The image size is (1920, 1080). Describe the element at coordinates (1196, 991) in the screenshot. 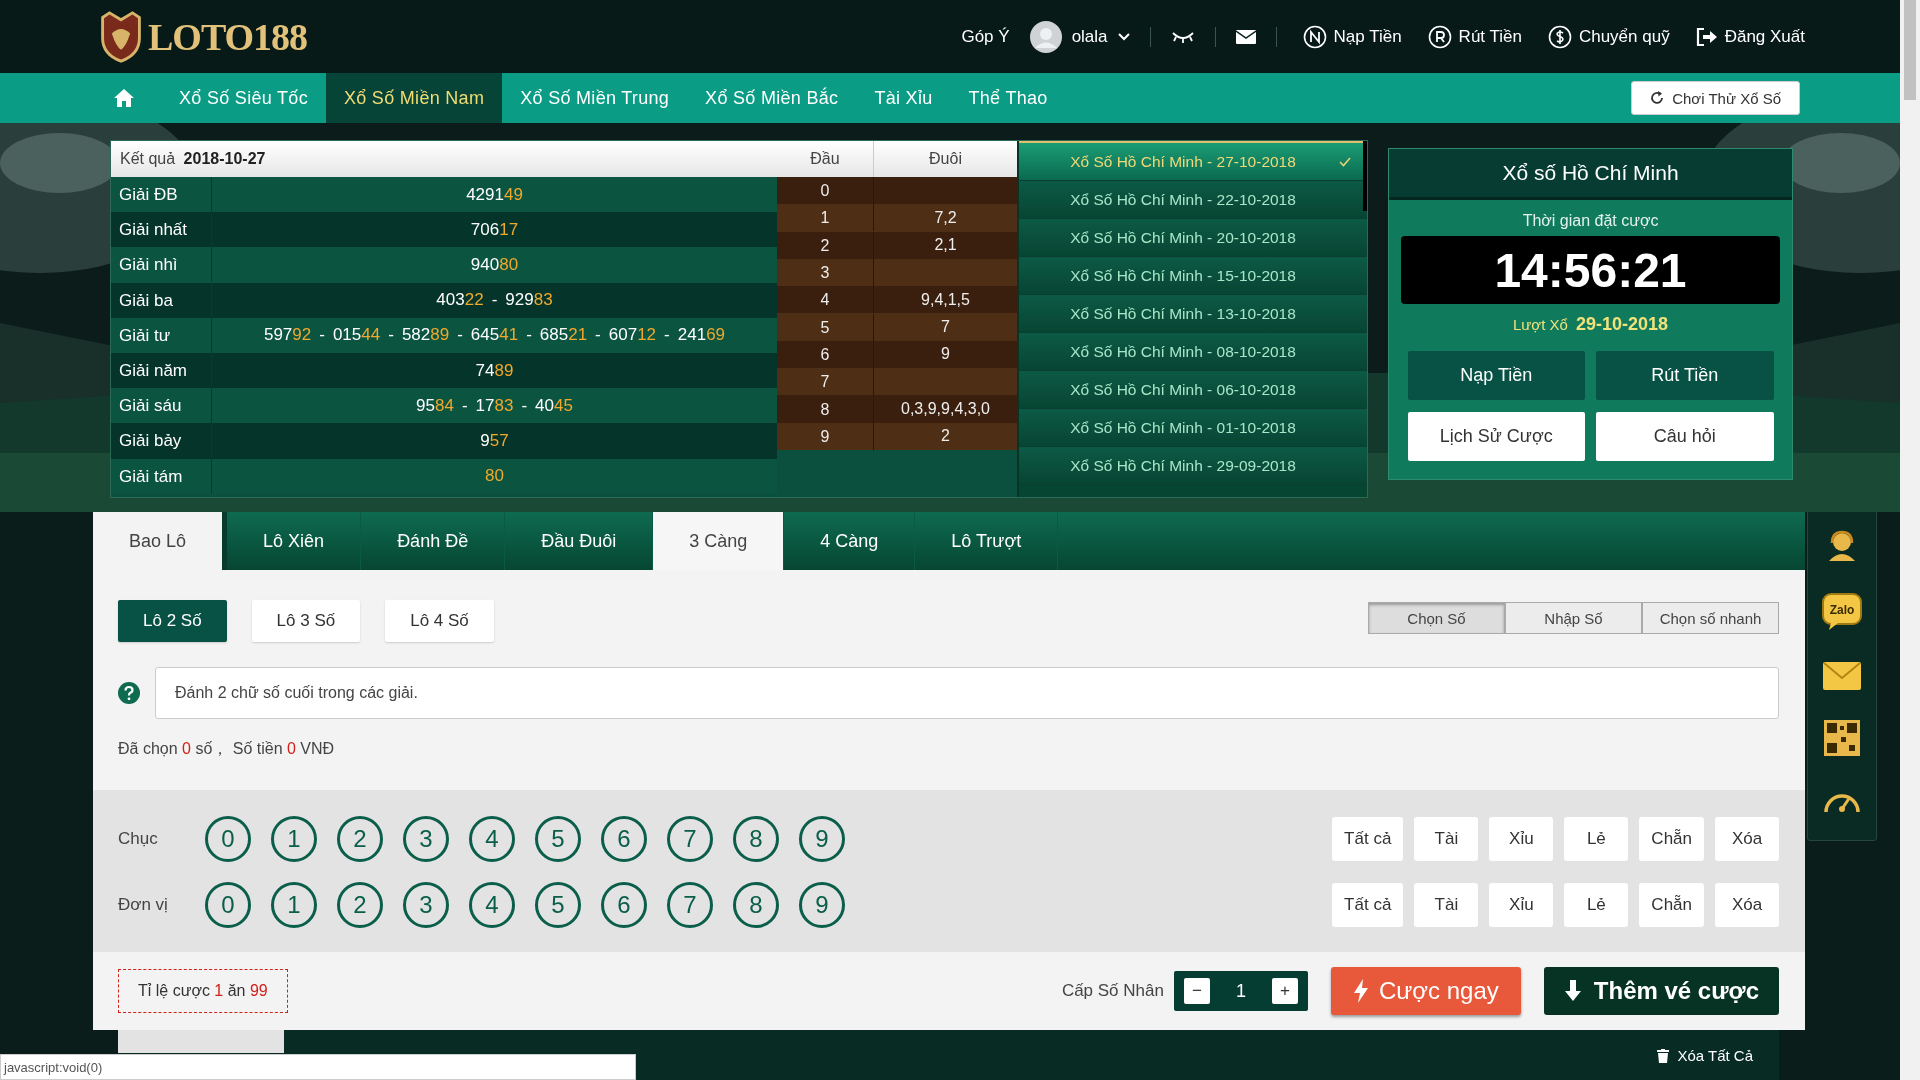

I see `decrement-button: −` at that location.